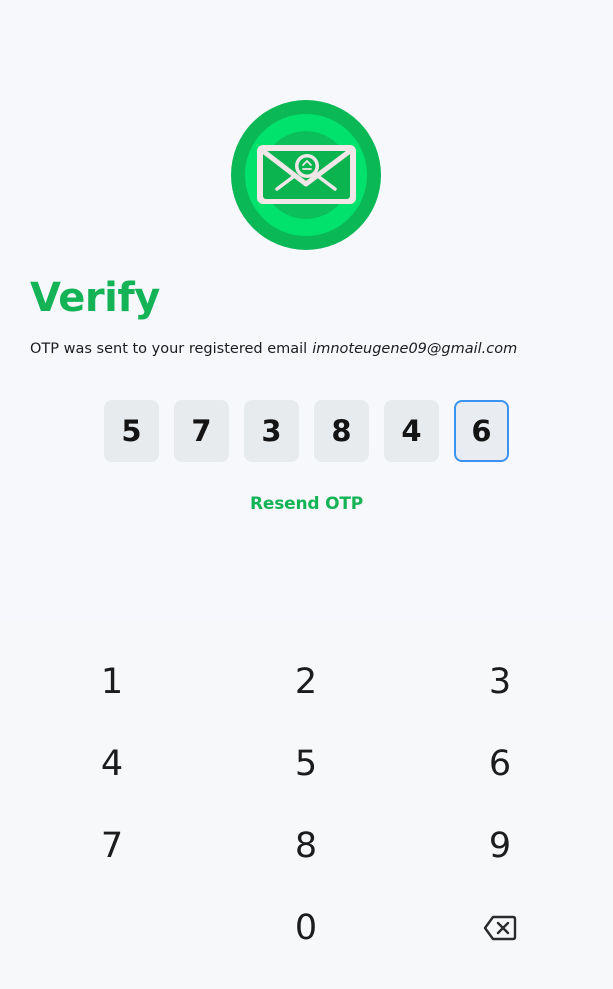 The height and width of the screenshot is (989, 613). Describe the element at coordinates (306, 682) in the screenshot. I see `keypad-key-2: 2` at that location.